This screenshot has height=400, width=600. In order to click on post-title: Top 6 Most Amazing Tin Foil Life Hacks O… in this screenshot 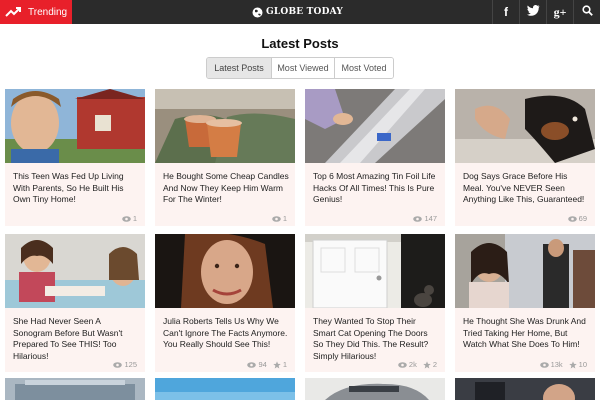, I will do `click(376, 188)`.